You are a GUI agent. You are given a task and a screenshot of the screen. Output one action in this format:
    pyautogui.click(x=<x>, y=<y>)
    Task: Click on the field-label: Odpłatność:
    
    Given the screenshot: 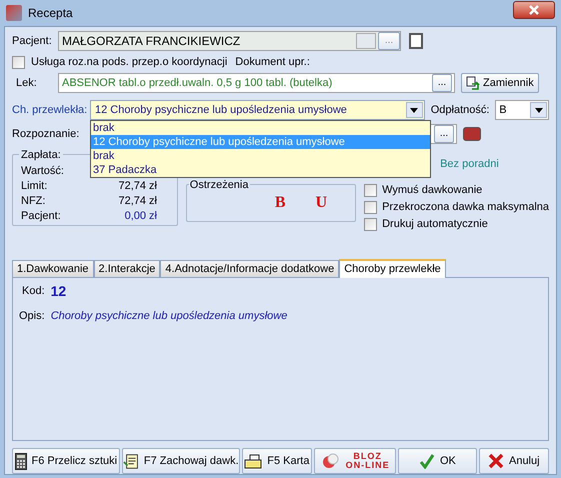 What is the action you would take?
    pyautogui.click(x=460, y=110)
    